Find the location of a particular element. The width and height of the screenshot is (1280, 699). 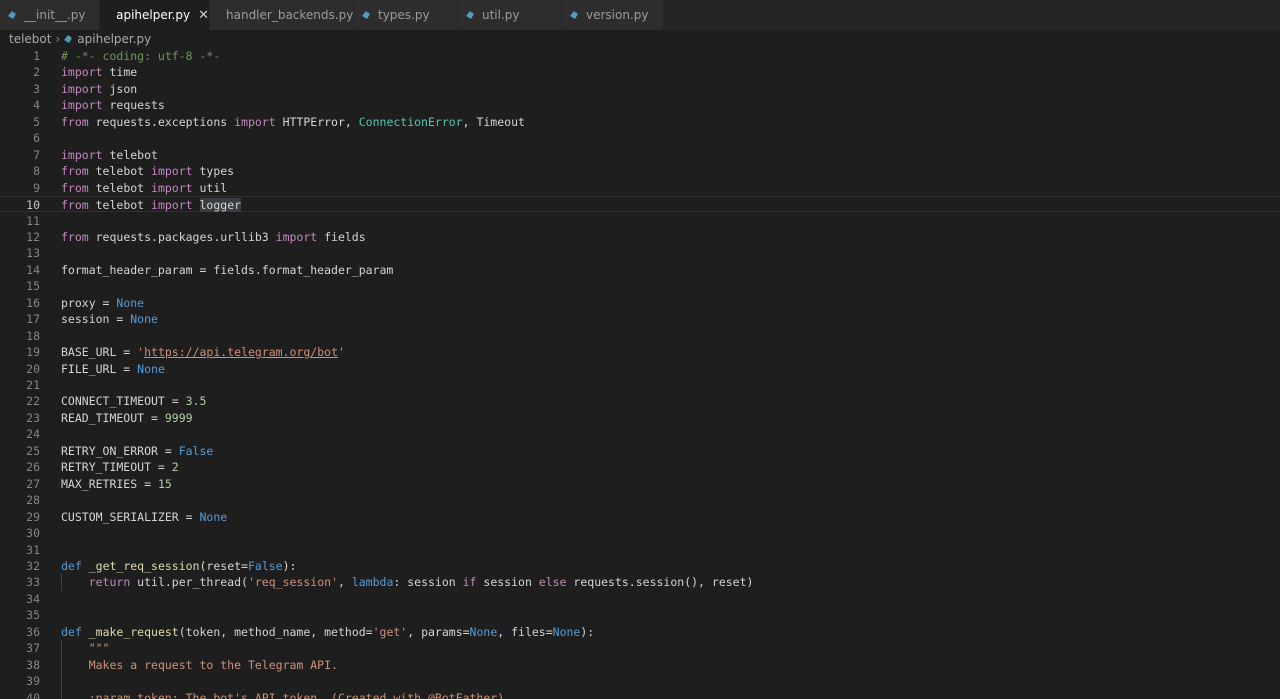

indent-guide is located at coordinates (61, 681).